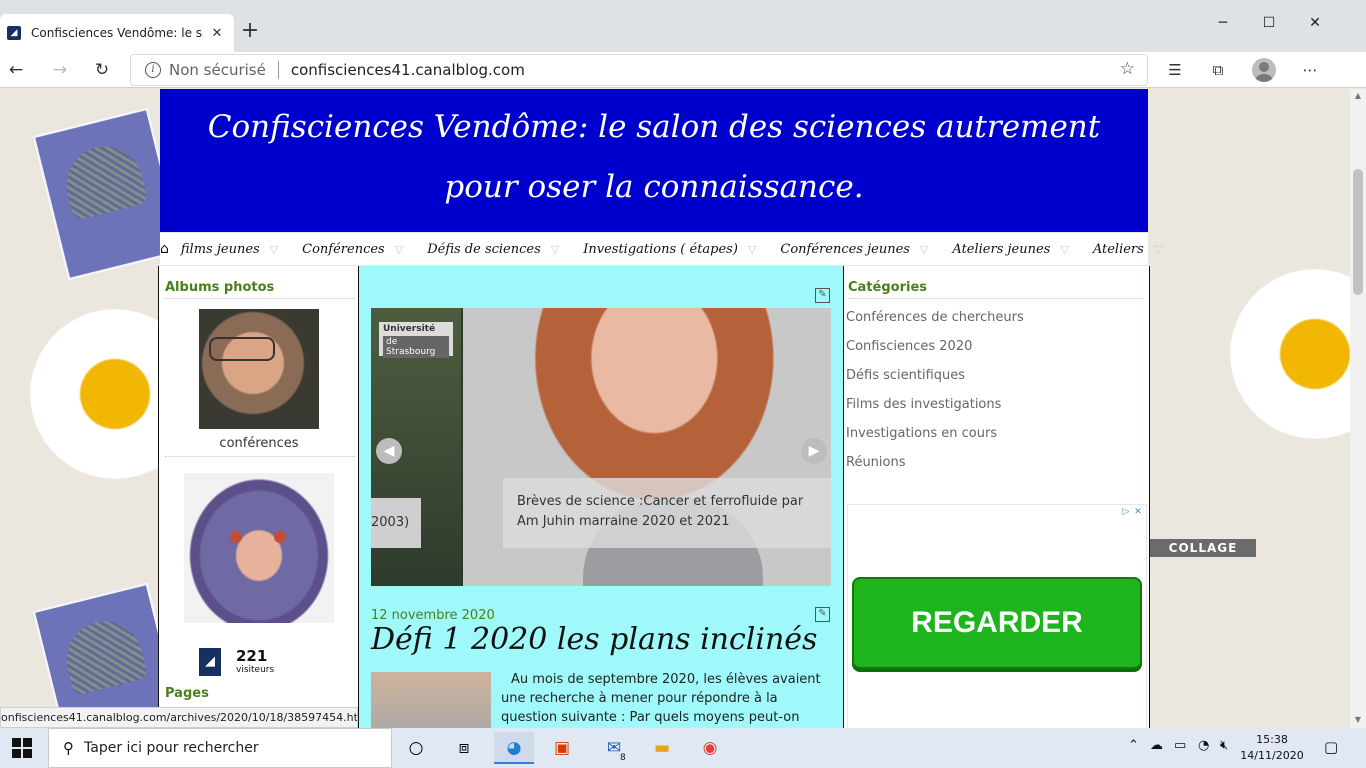 Image resolution: width=1366 pixels, height=768 pixels. What do you see at coordinates (614, 748) in the screenshot?
I see `mail-icon: ✉ 8` at bounding box center [614, 748].